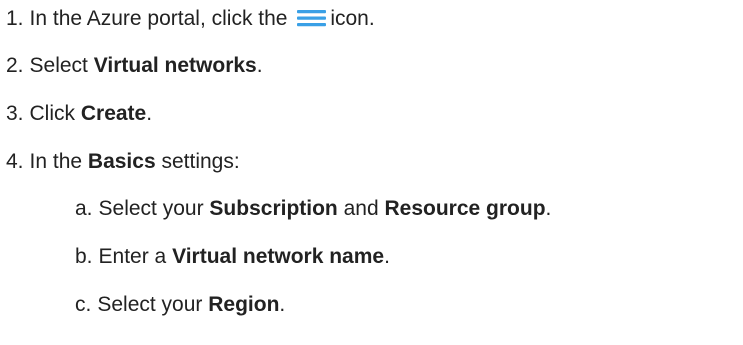 The image size is (743, 345). What do you see at coordinates (175, 65) in the screenshot?
I see `ui-term: Virtual networks` at bounding box center [175, 65].